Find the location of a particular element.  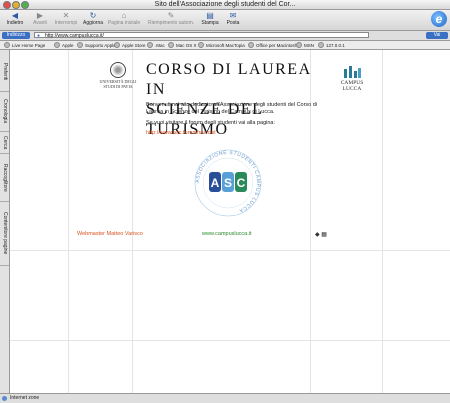

mail-button: ✉ Posta is located at coordinates (233, 20).